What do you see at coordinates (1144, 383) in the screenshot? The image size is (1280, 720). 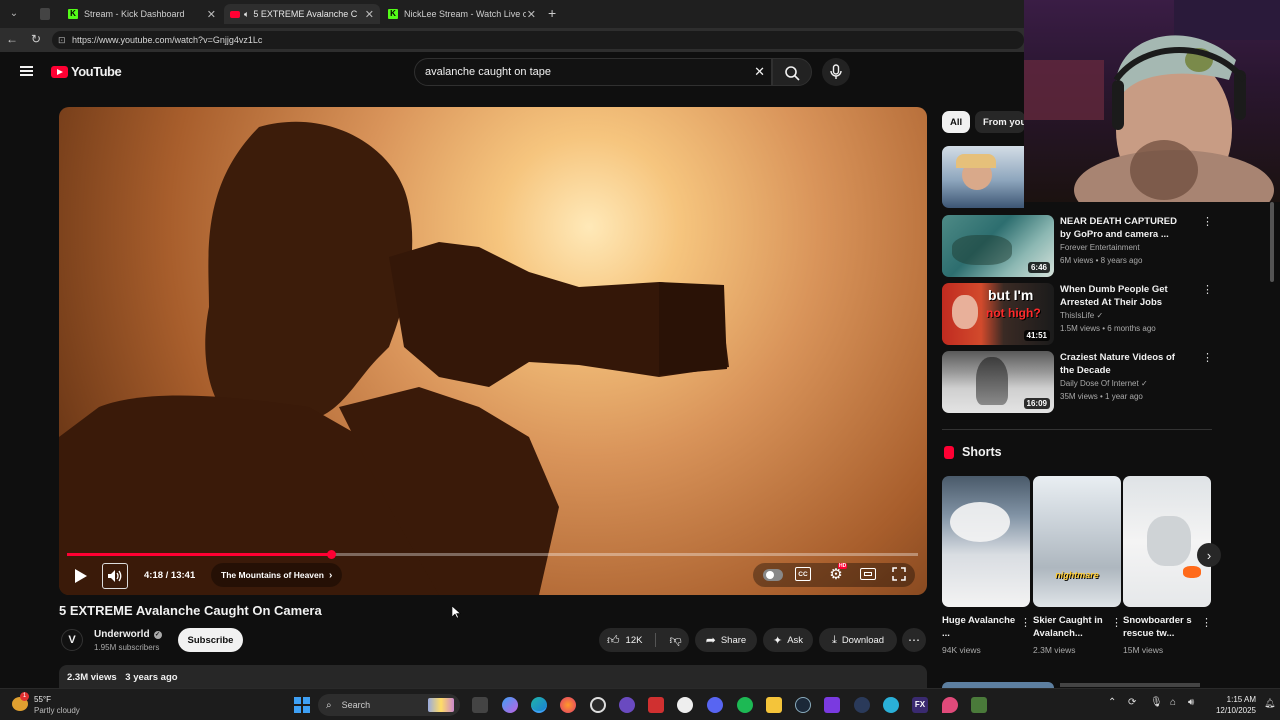 I see `verified-check-icon: ✓` at bounding box center [1144, 383].